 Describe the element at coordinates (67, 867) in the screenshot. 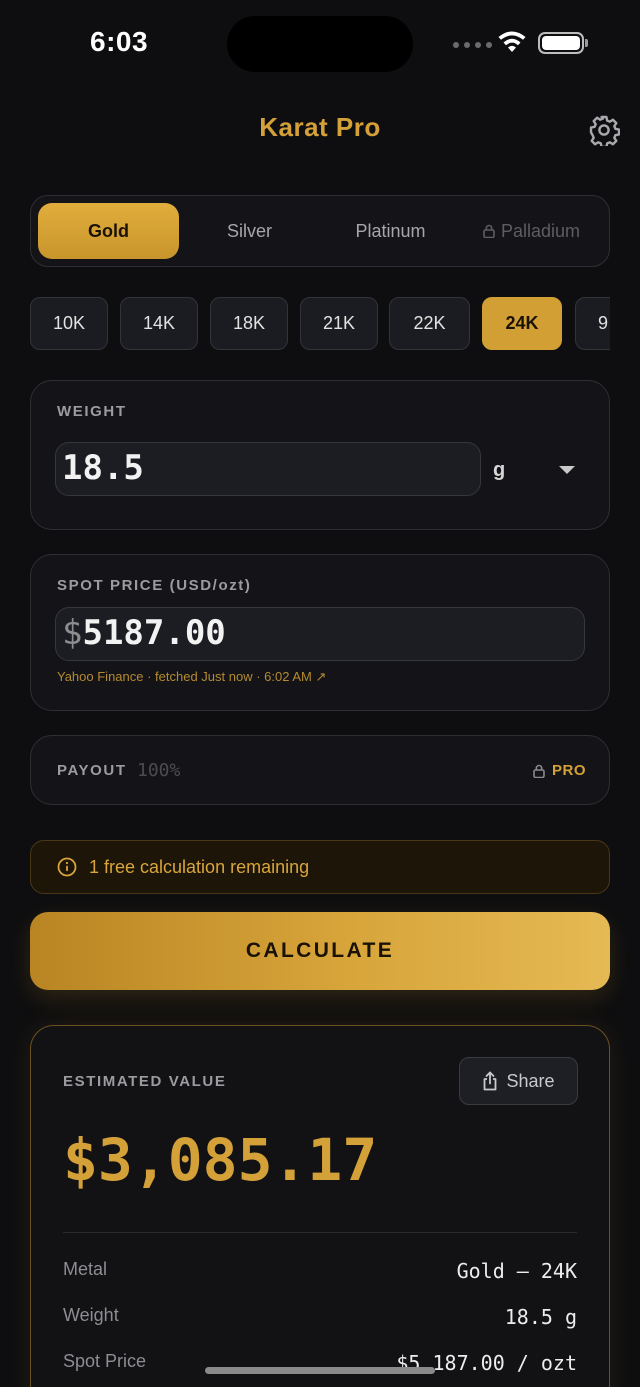

I see `info-icon` at that location.